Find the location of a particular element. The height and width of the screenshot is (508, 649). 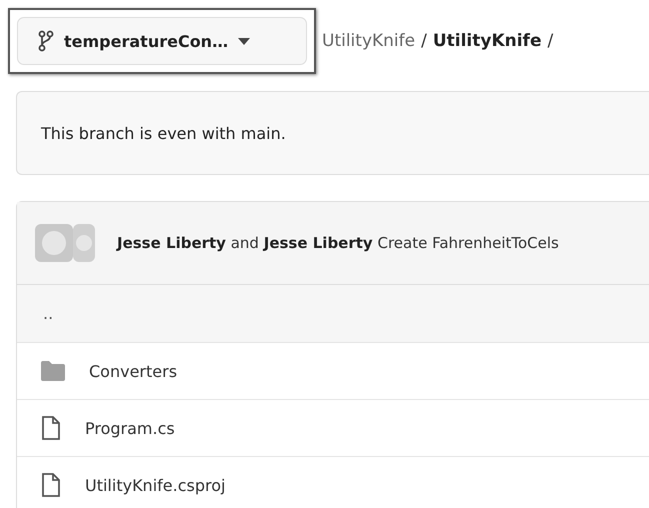

notice-text: This branch is even with main. is located at coordinates (163, 133).